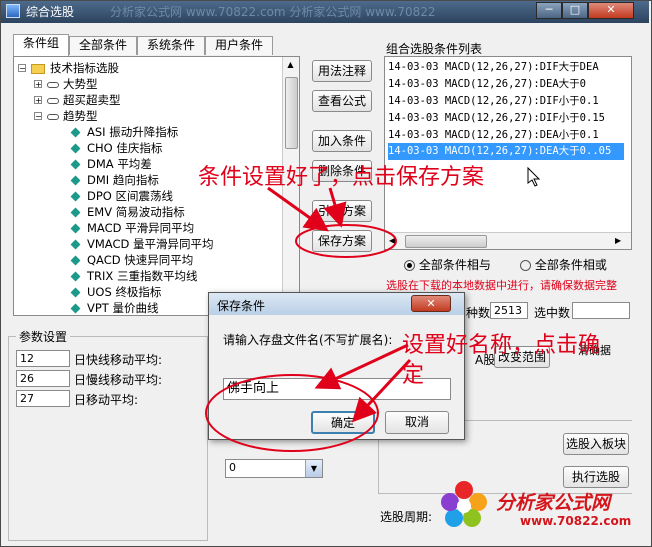 The height and width of the screenshot is (547, 652). Describe the element at coordinates (290, 65) in the screenshot. I see `scroll-up-icon: ▲` at that location.